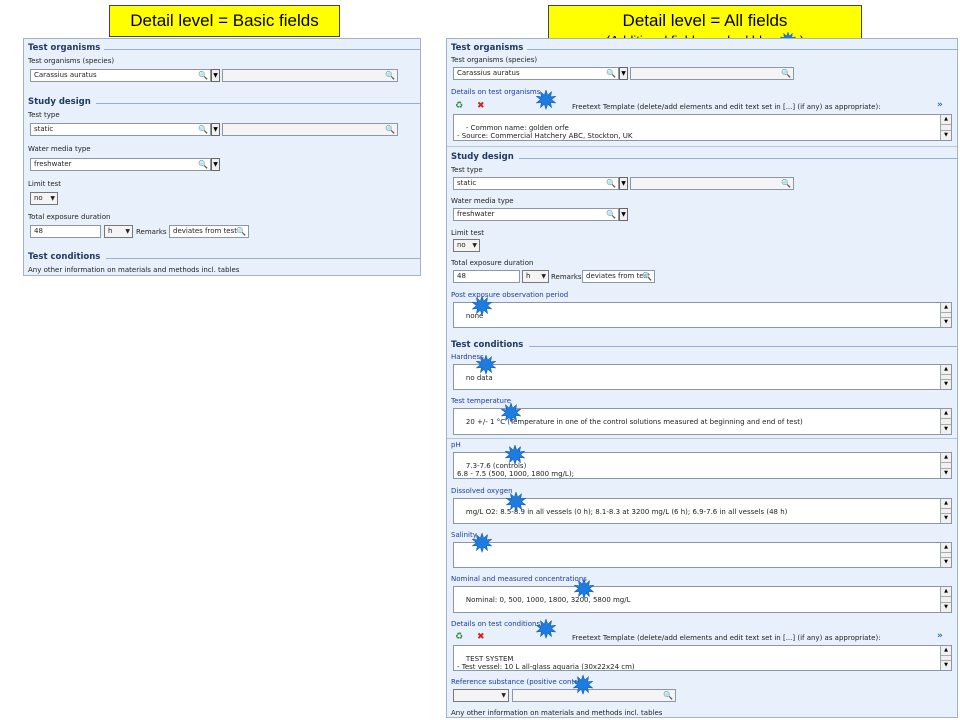 The height and width of the screenshot is (720, 960). What do you see at coordinates (594, 695) in the screenshot?
I see `reference-input: 🔍` at bounding box center [594, 695].